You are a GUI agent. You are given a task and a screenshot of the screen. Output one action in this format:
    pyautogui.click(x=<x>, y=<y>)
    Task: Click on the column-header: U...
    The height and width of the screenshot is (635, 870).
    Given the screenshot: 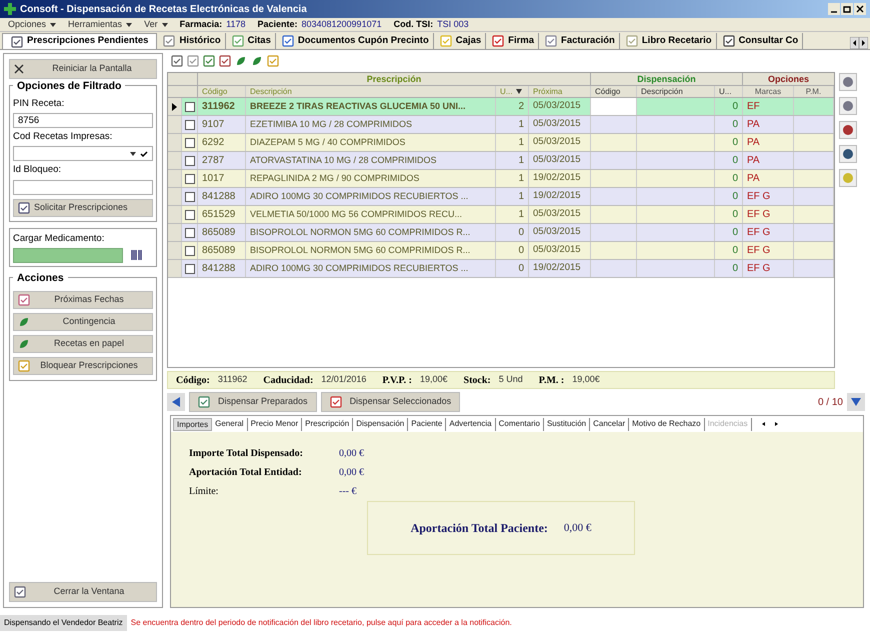 What is the action you would take?
    pyautogui.click(x=729, y=91)
    